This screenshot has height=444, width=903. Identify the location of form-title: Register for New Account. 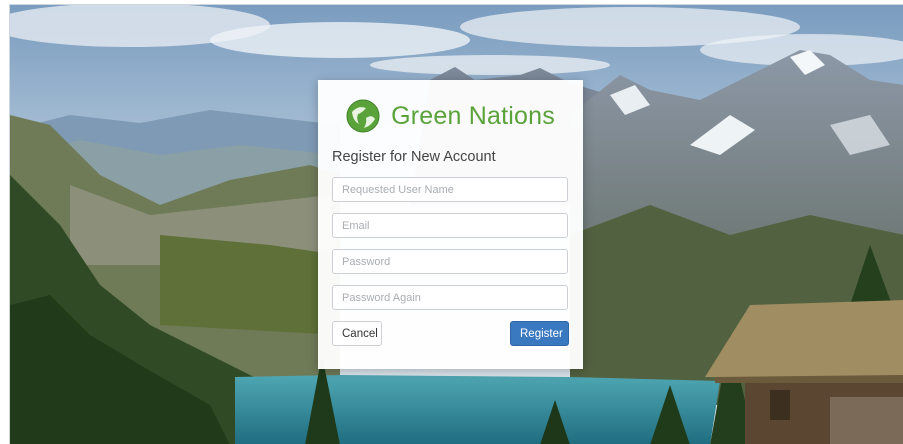
(414, 157).